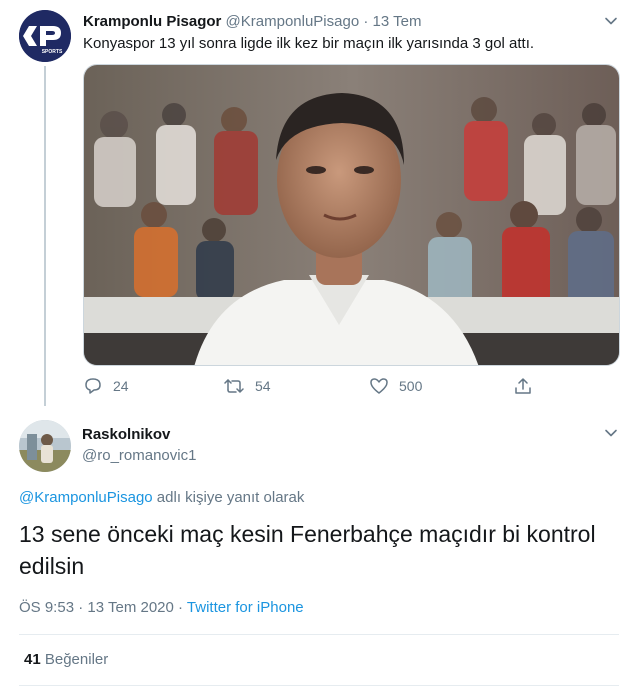  Describe the element at coordinates (397, 21) in the screenshot. I see `tweet-date: 13 Tem` at that location.